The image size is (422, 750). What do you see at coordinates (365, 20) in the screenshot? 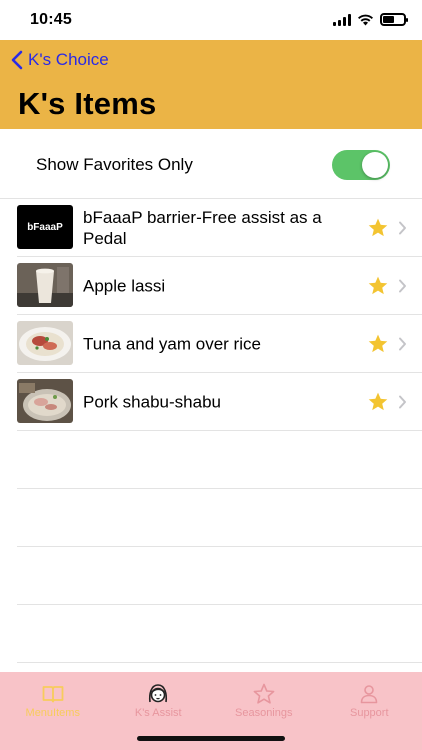
I see `wifi-icon` at bounding box center [365, 20].